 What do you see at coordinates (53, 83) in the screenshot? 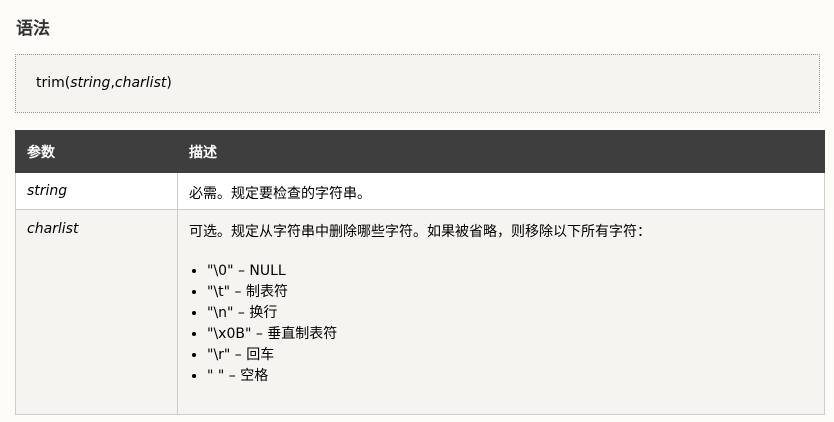
I see `code-func: trim(` at bounding box center [53, 83].